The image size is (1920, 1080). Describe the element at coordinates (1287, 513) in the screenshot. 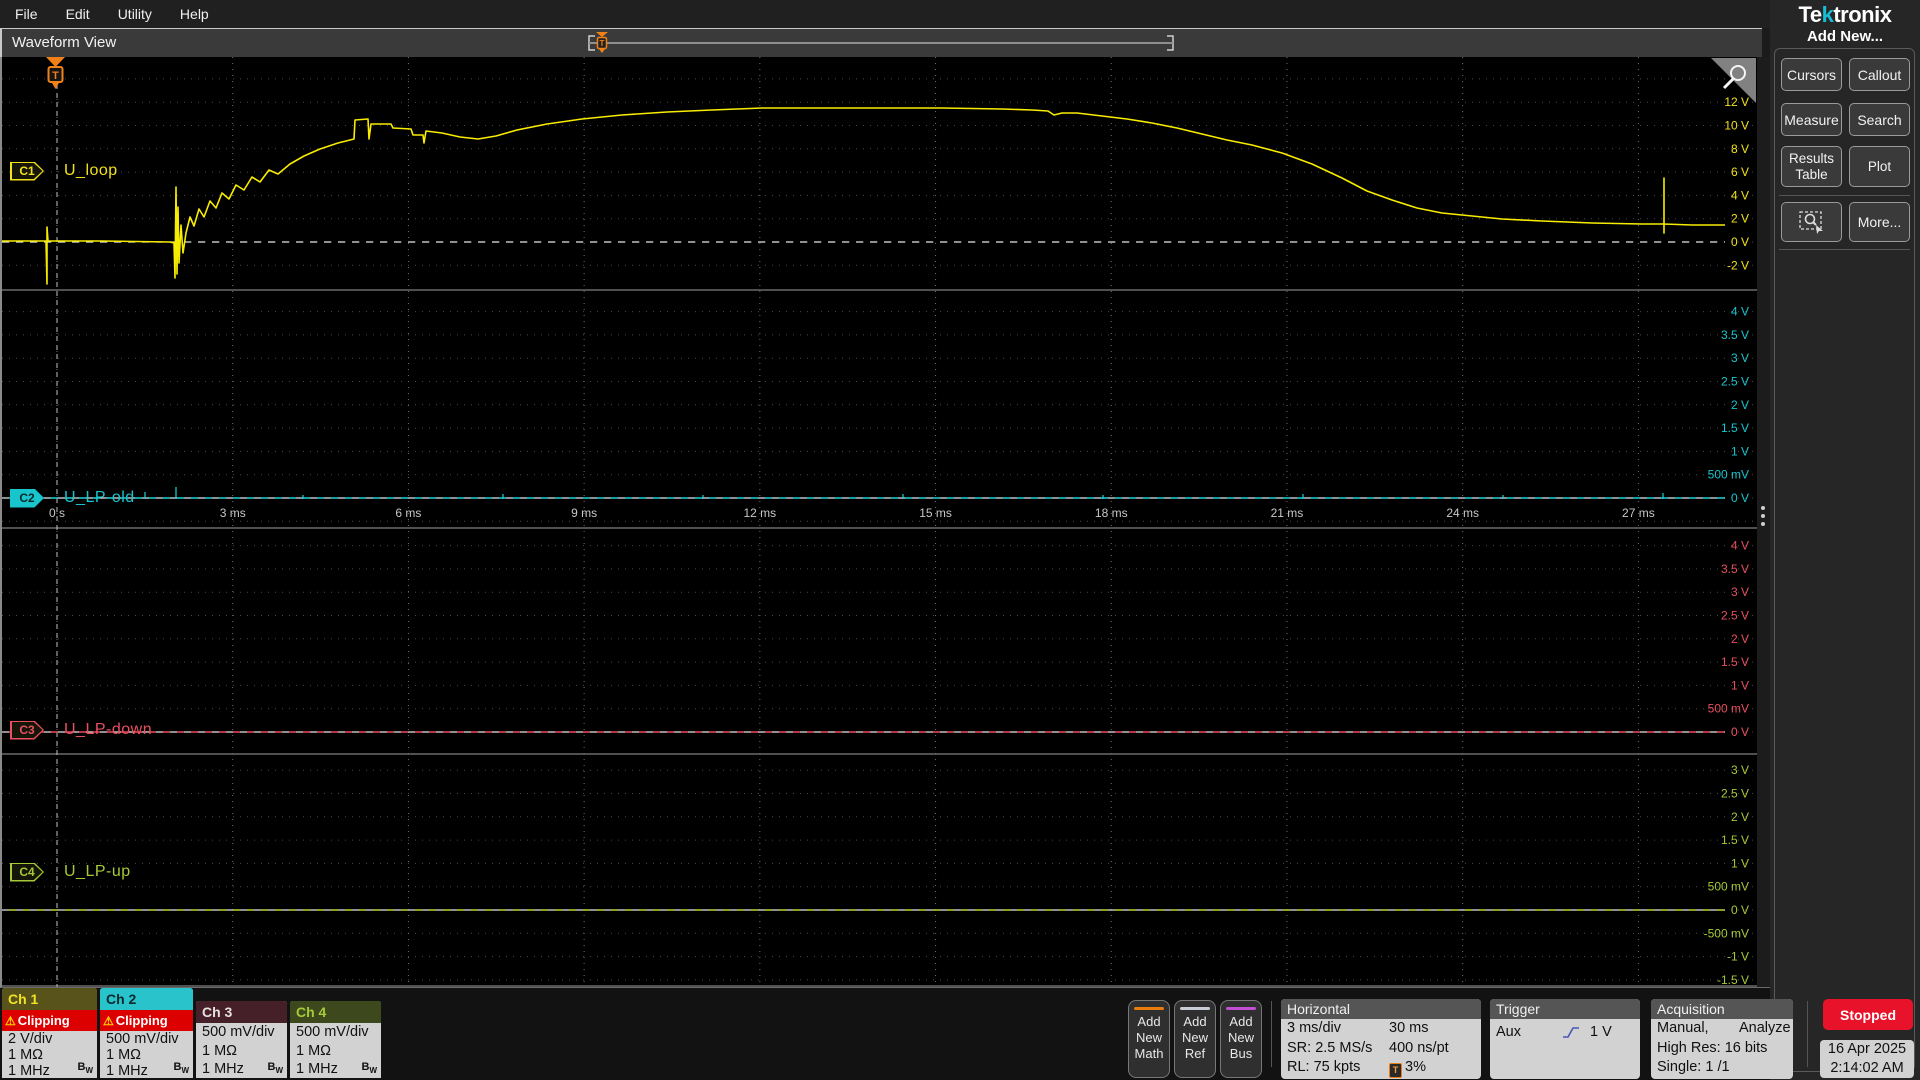

I see `x-axis-tick-label: 21 ms` at that location.